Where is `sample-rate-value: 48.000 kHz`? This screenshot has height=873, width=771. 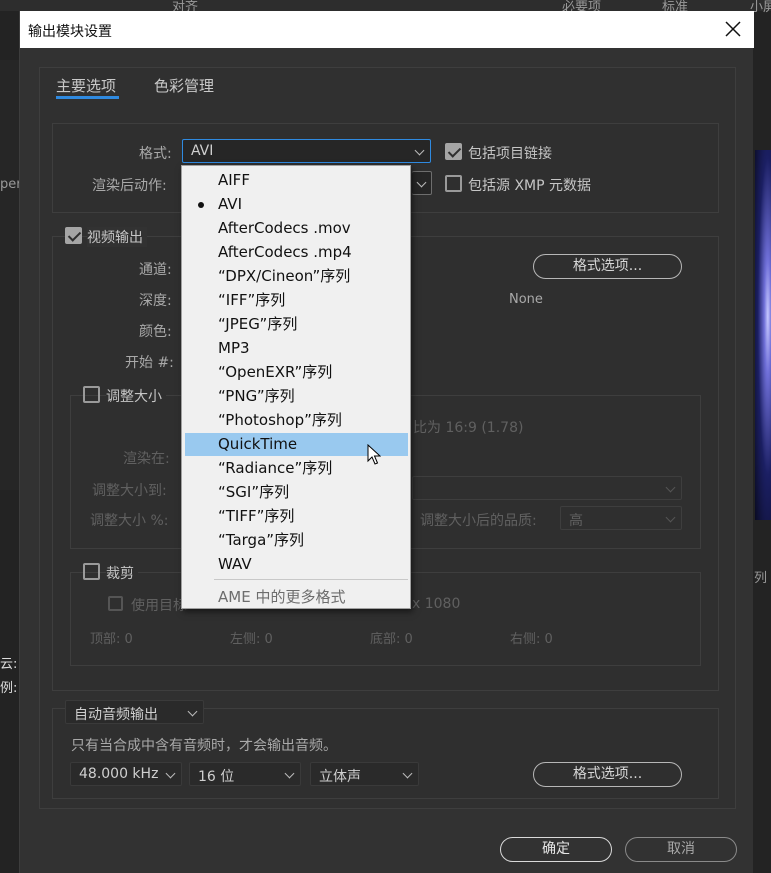 sample-rate-value: 48.000 kHz is located at coordinates (119, 774).